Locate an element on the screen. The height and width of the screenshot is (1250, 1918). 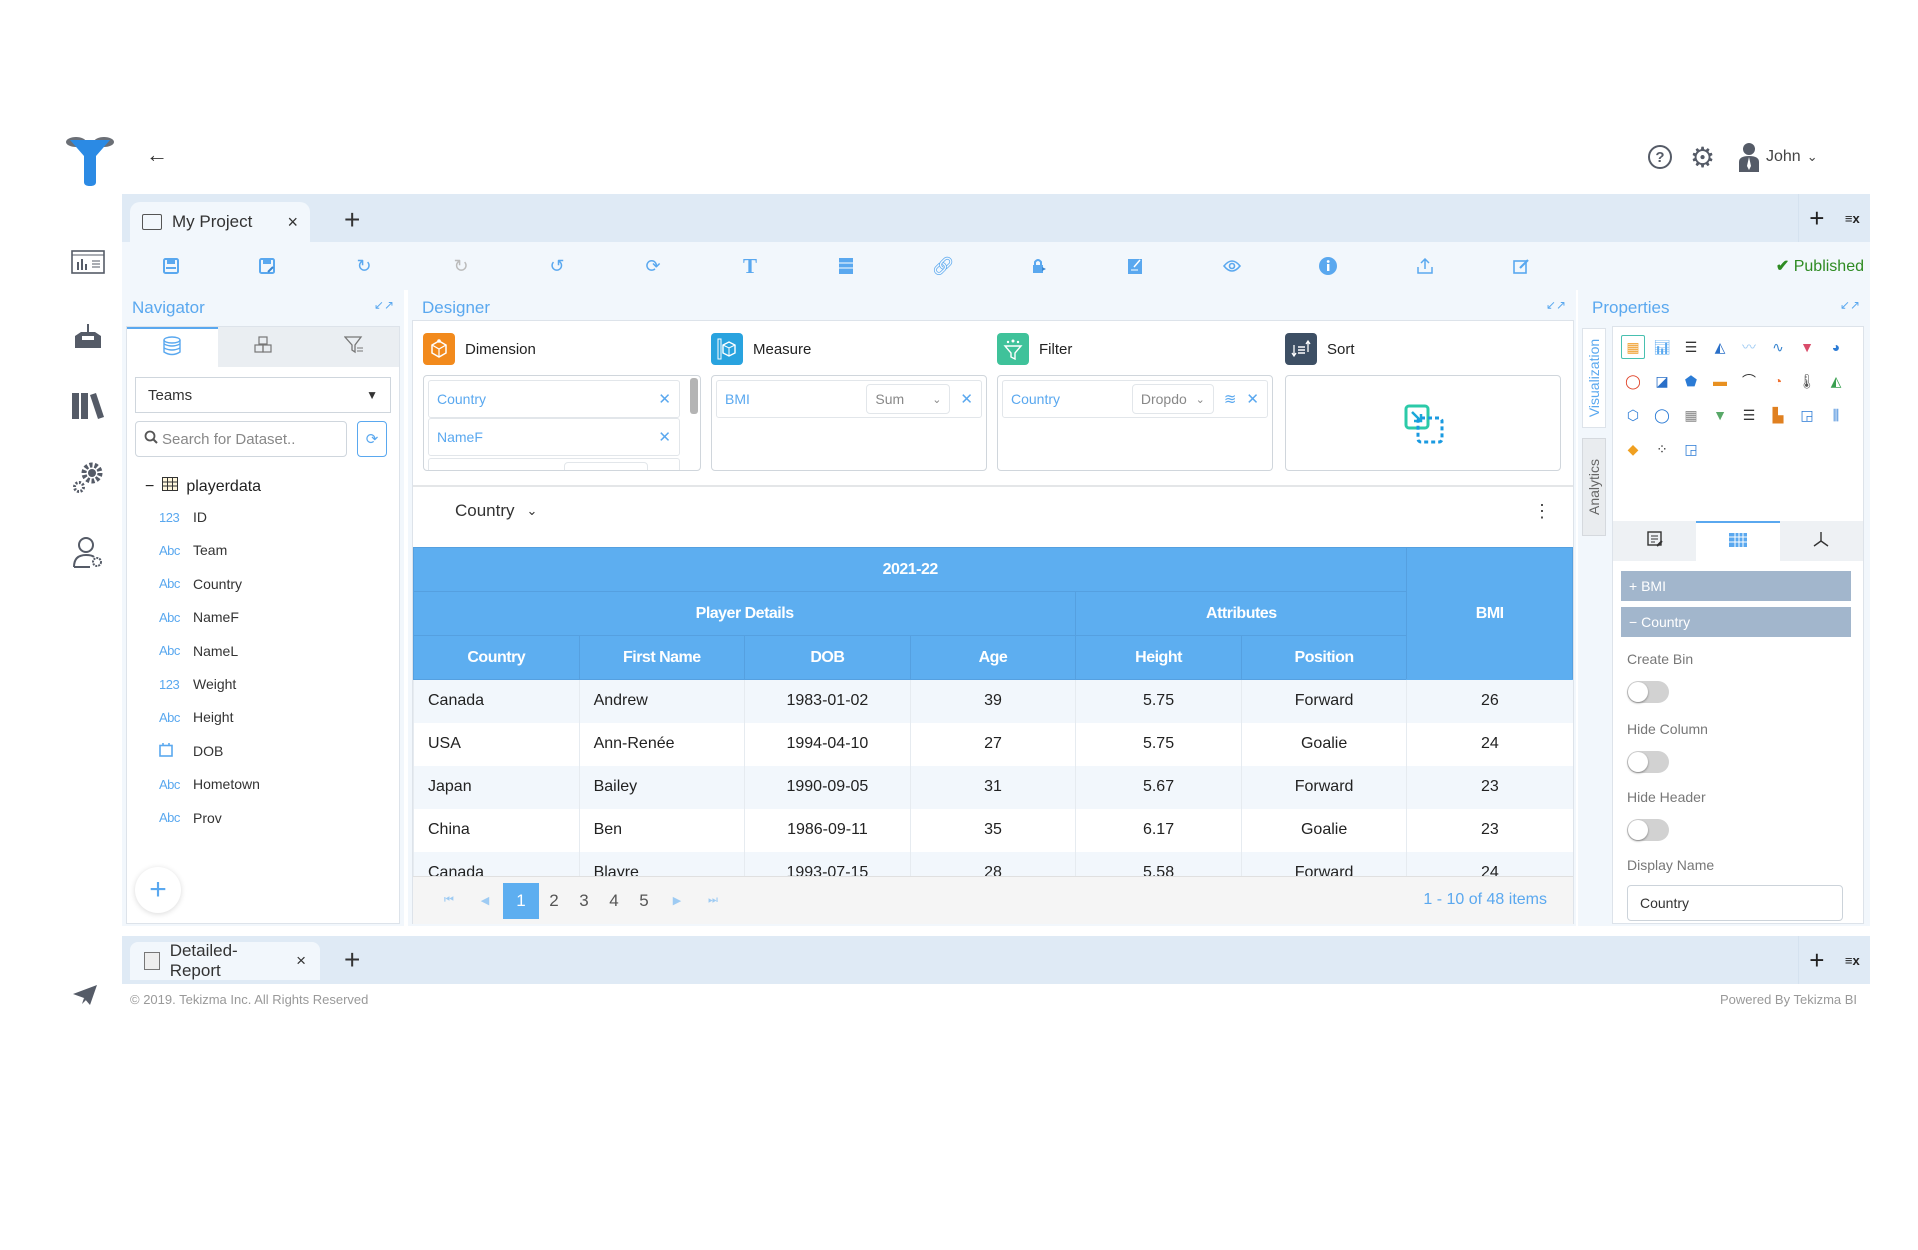
field-item: Abc NameF is located at coordinates (199, 617).